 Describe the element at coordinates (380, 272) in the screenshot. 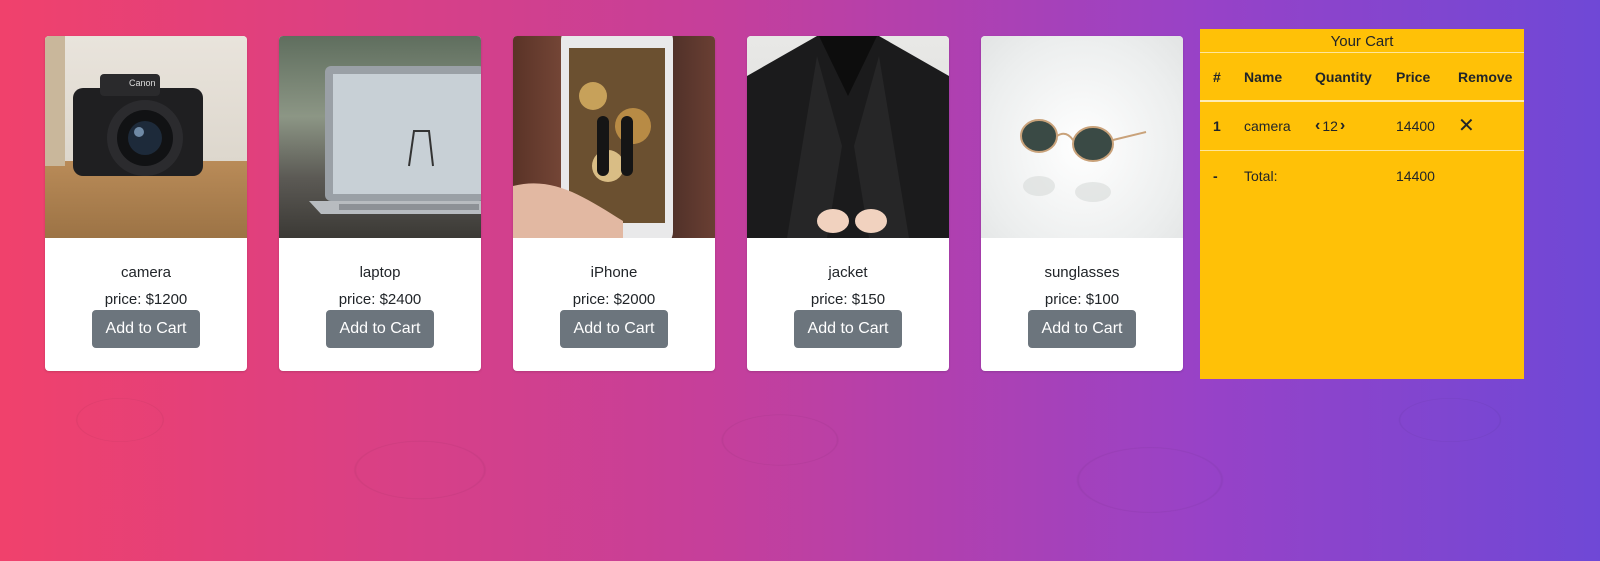

I see `product-name: laptop` at that location.